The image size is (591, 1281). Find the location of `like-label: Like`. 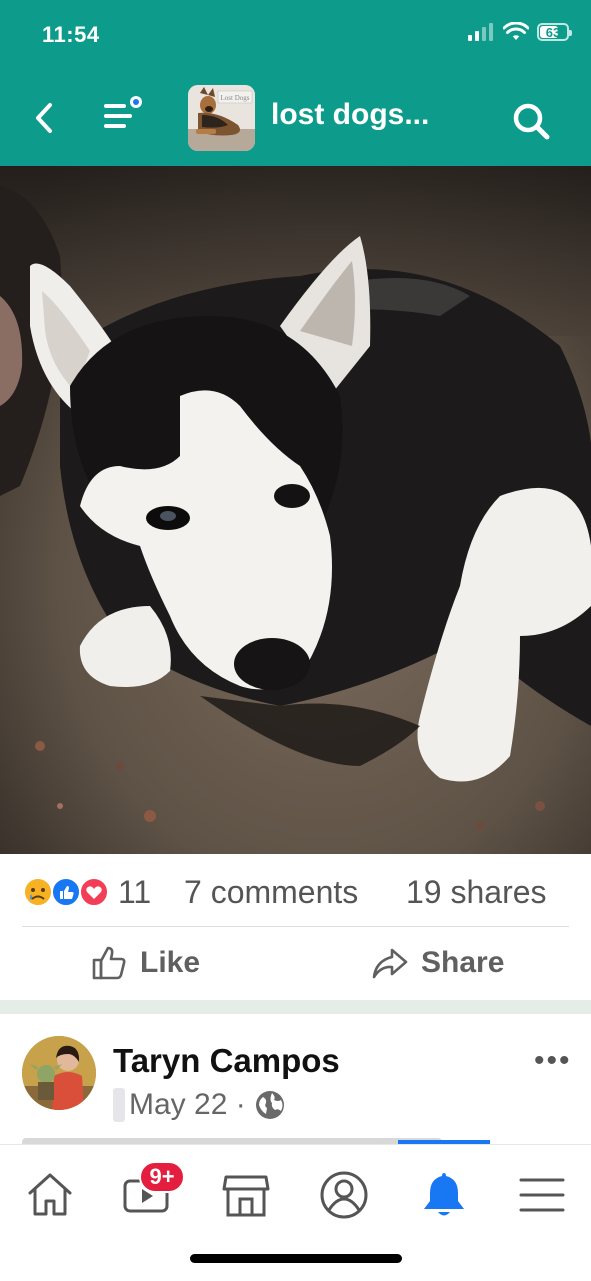

like-label: Like is located at coordinates (170, 962).